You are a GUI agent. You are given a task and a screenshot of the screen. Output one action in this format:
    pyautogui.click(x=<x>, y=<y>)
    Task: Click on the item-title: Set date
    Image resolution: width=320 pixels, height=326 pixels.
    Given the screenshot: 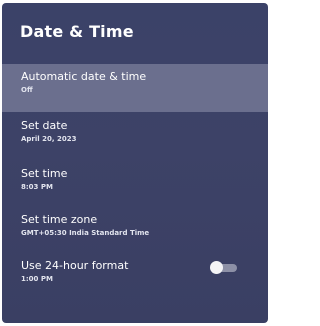 What is the action you would take?
    pyautogui.click(x=44, y=125)
    